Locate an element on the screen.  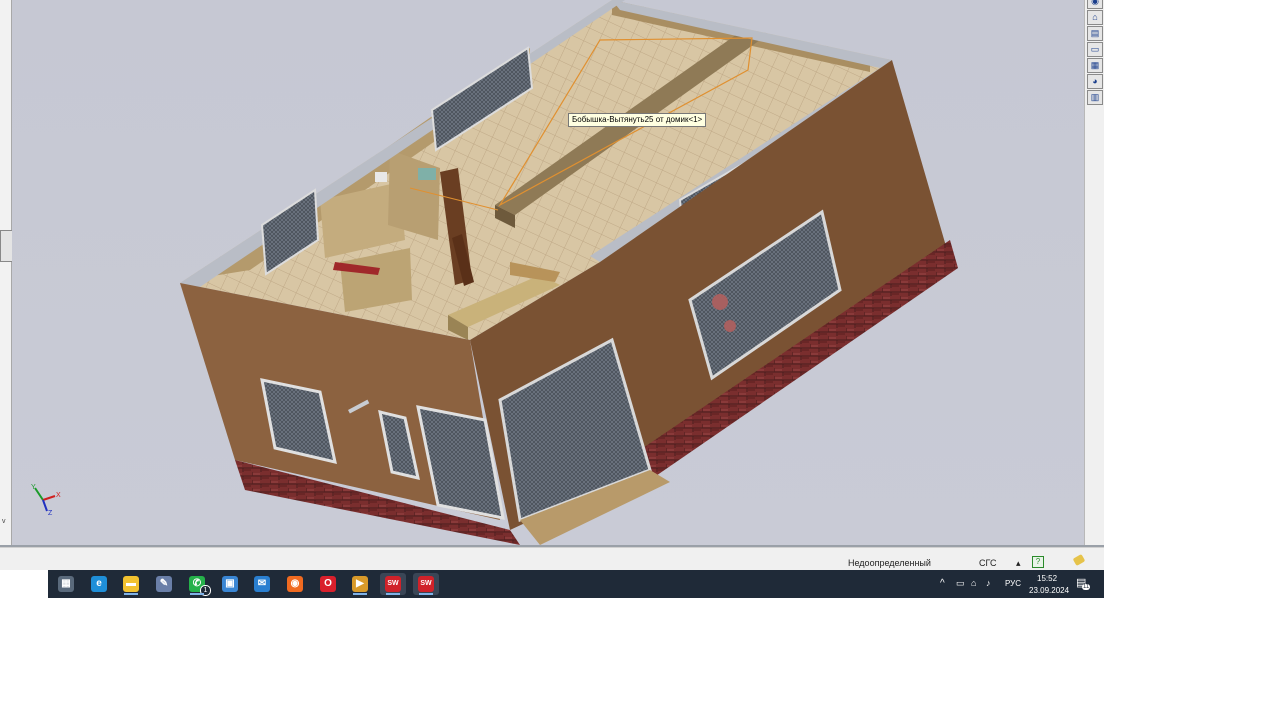
opera-icon-glyph: O is located at coordinates (328, 584).